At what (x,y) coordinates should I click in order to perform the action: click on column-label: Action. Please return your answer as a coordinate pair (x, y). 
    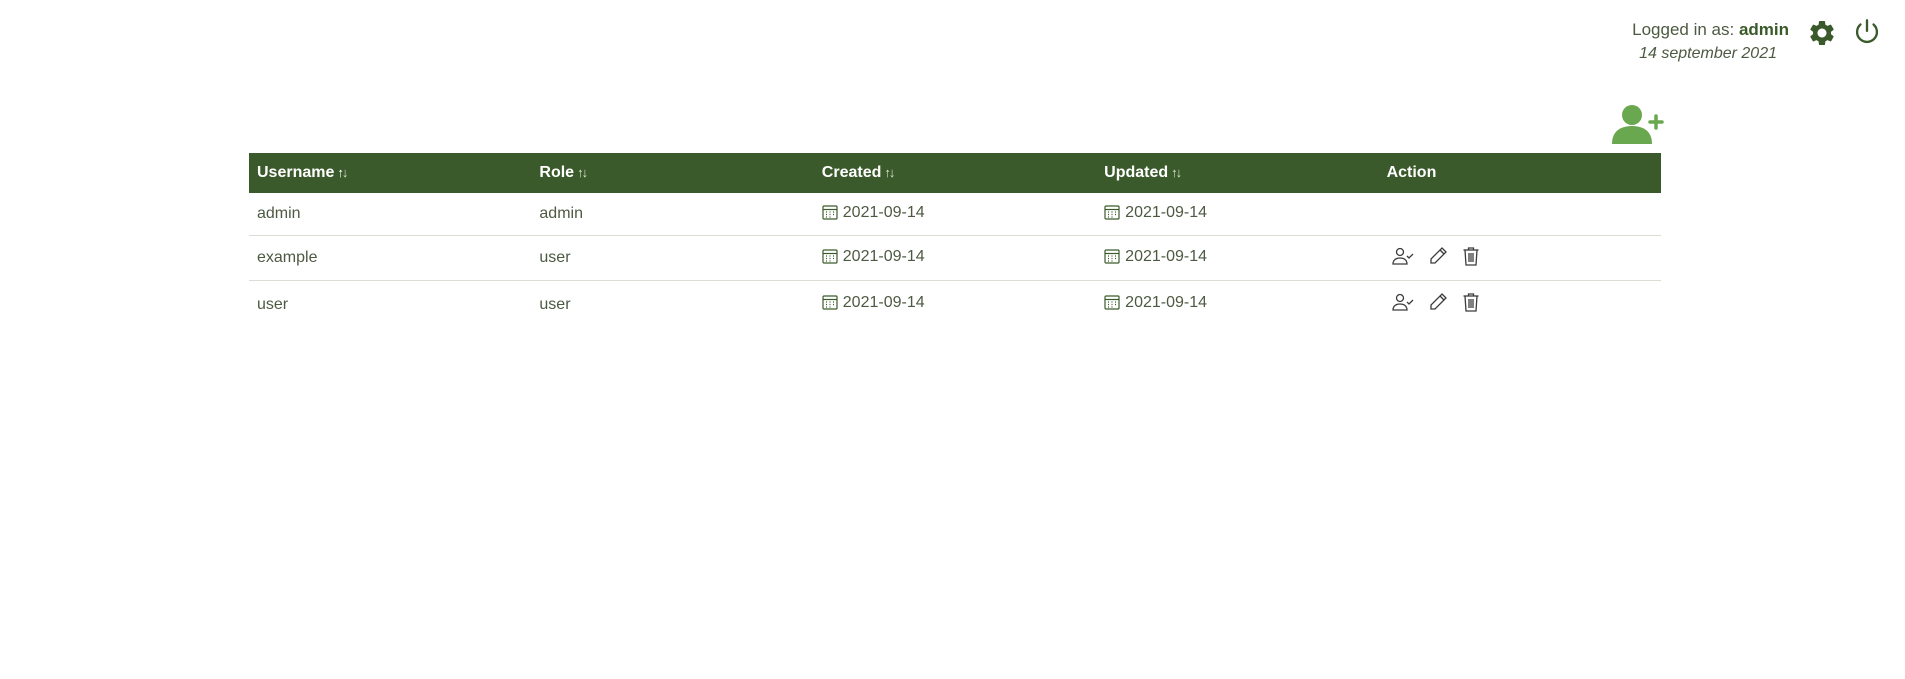
    Looking at the image, I should click on (1411, 172).